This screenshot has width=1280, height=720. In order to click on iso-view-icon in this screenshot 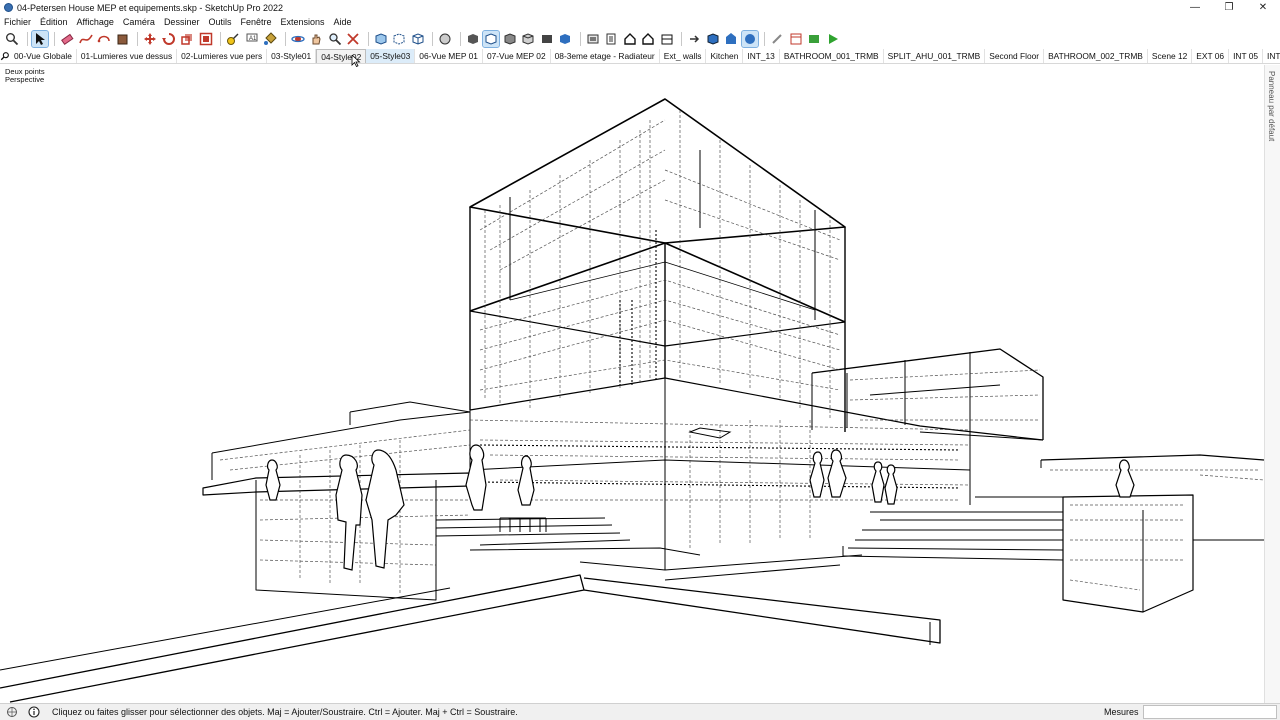, I will do `click(528, 39)`.